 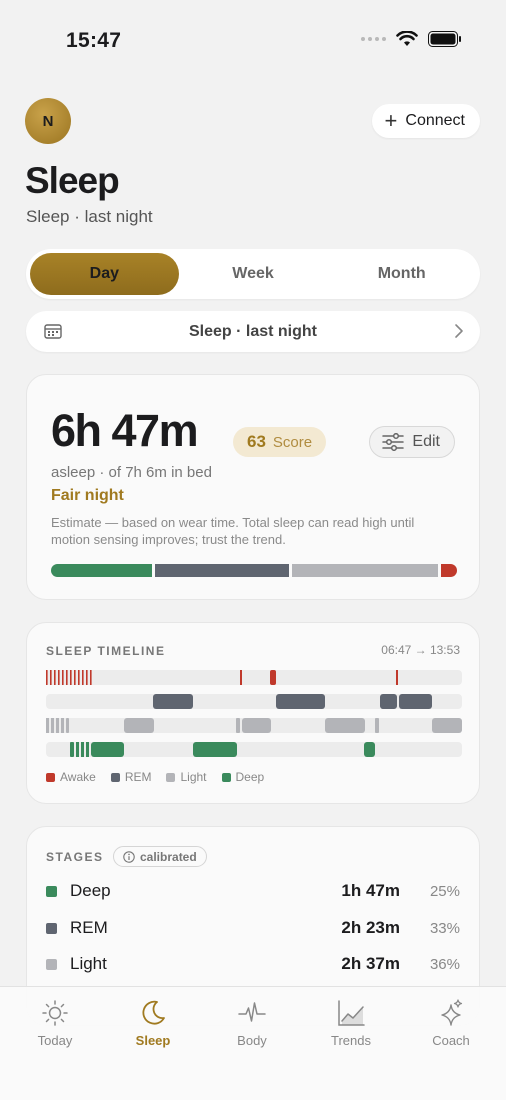 I want to click on tab-sleep: Sleep, so click(x=153, y=1023).